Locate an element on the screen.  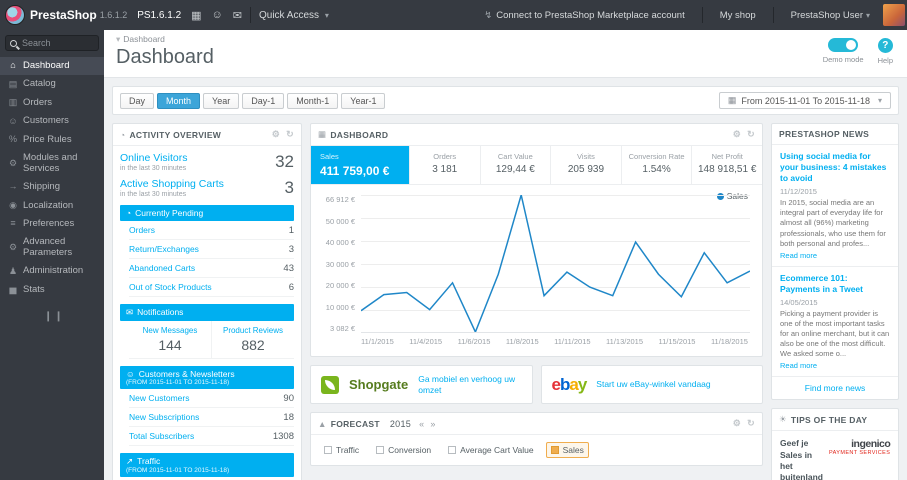
collapse-sidebar-icon: ❙❙ is located at coordinates (52, 310).